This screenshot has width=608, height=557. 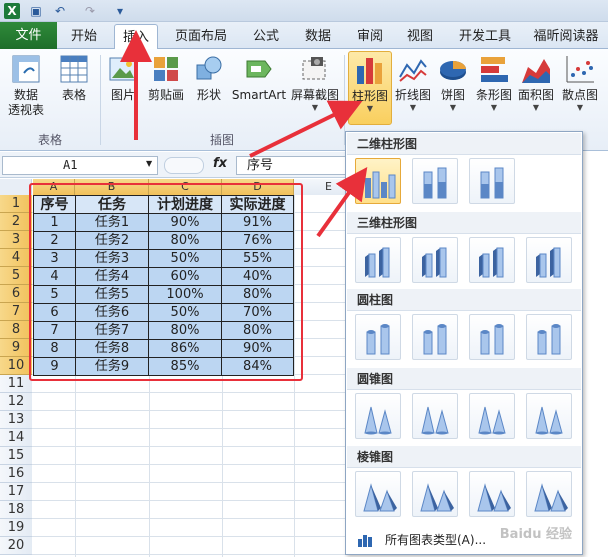 What do you see at coordinates (16, 222) in the screenshot?
I see `row-header: 2` at bounding box center [16, 222].